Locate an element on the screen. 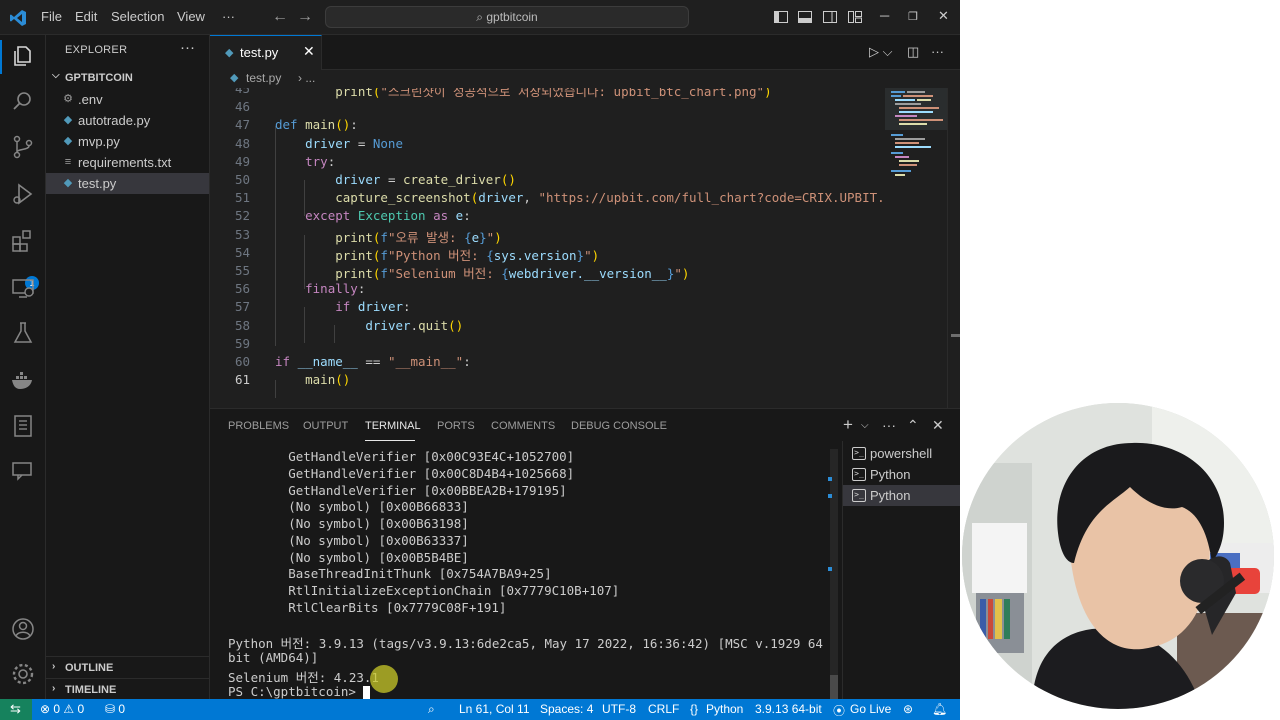 This screenshot has height=720, width=1280. minimap is located at coordinates (916, 249).